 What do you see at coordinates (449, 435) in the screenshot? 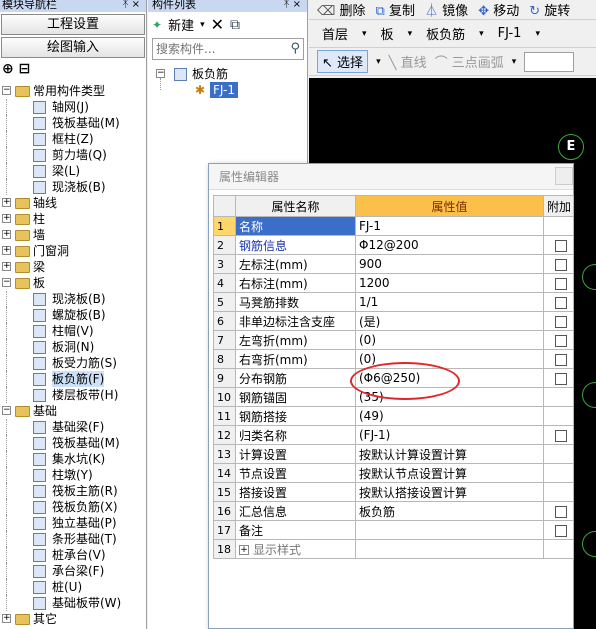
I see `property-value: (FJ-1)` at bounding box center [449, 435].